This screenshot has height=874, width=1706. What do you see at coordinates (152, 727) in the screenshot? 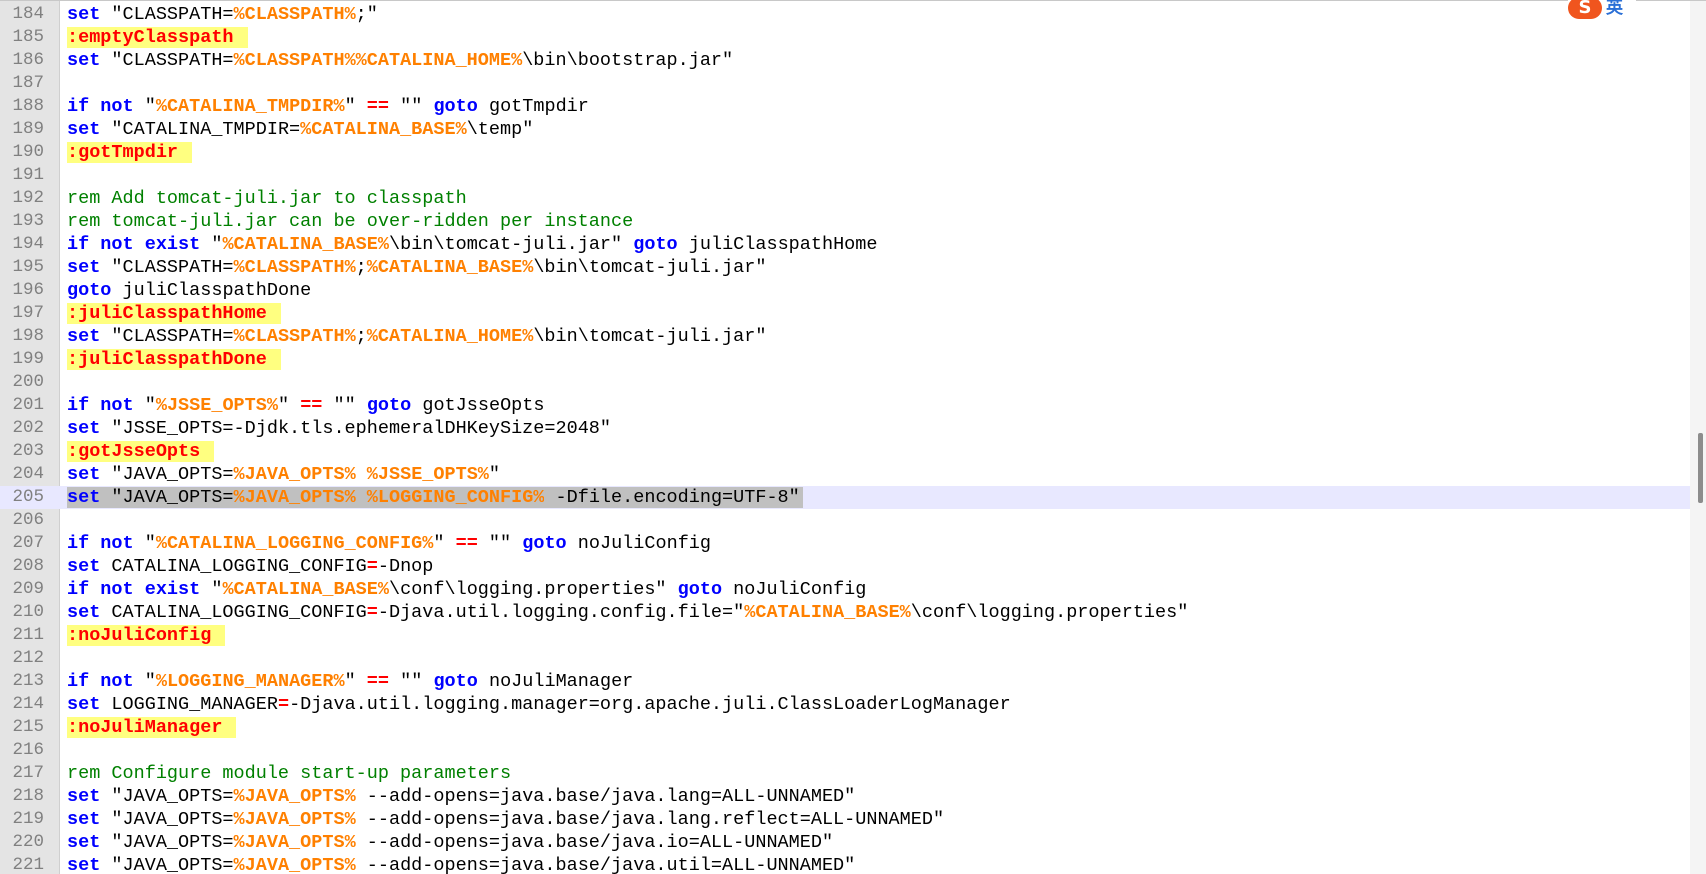
I see `line-code: :noJuliManager` at bounding box center [152, 727].